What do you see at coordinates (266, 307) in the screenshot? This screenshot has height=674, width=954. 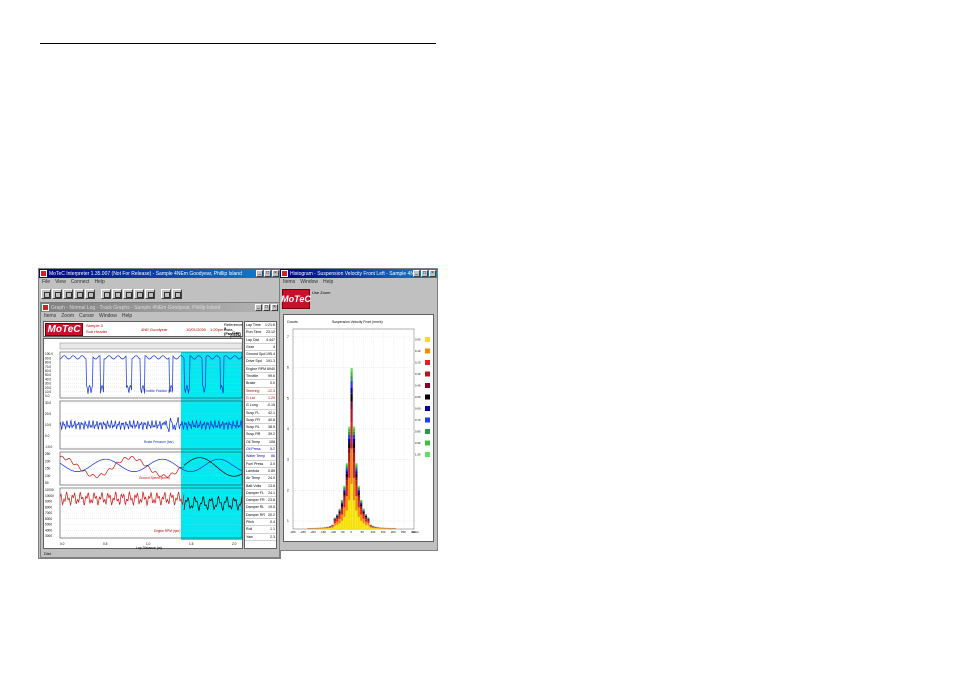 I see `graph-maximize-icon: □` at bounding box center [266, 307].